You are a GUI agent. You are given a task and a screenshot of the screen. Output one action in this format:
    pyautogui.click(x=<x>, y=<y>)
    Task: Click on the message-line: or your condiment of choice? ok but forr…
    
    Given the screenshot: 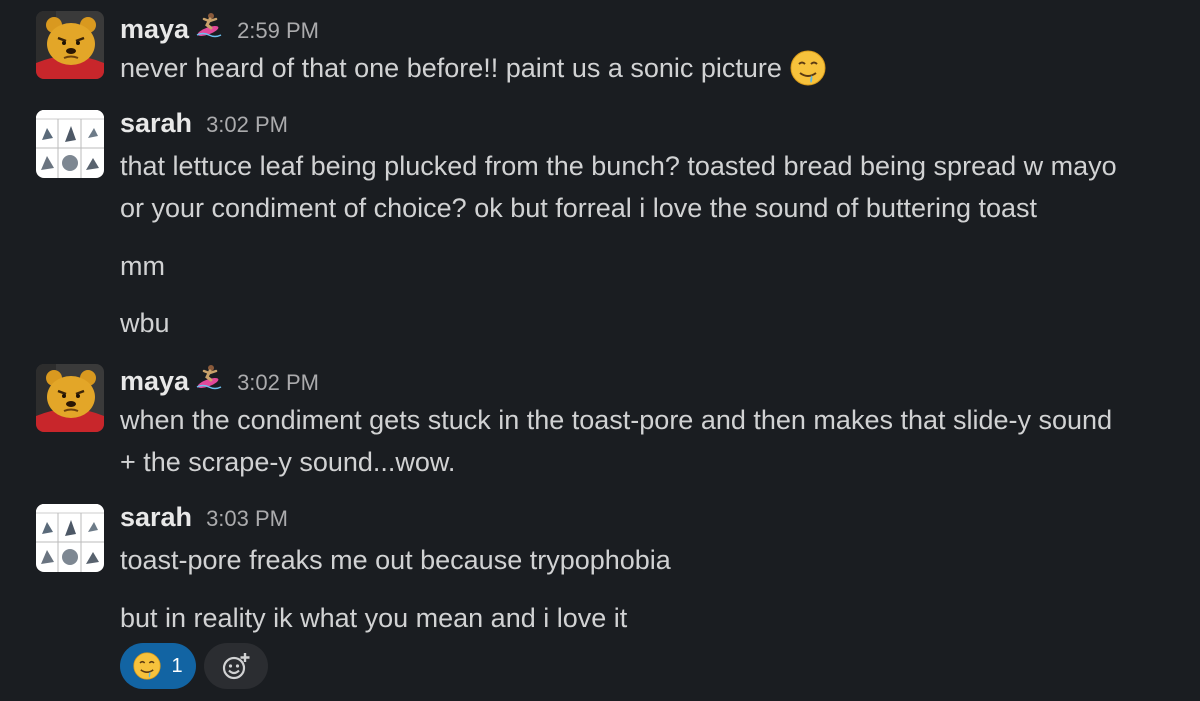 What is the action you would take?
    pyautogui.click(x=579, y=208)
    